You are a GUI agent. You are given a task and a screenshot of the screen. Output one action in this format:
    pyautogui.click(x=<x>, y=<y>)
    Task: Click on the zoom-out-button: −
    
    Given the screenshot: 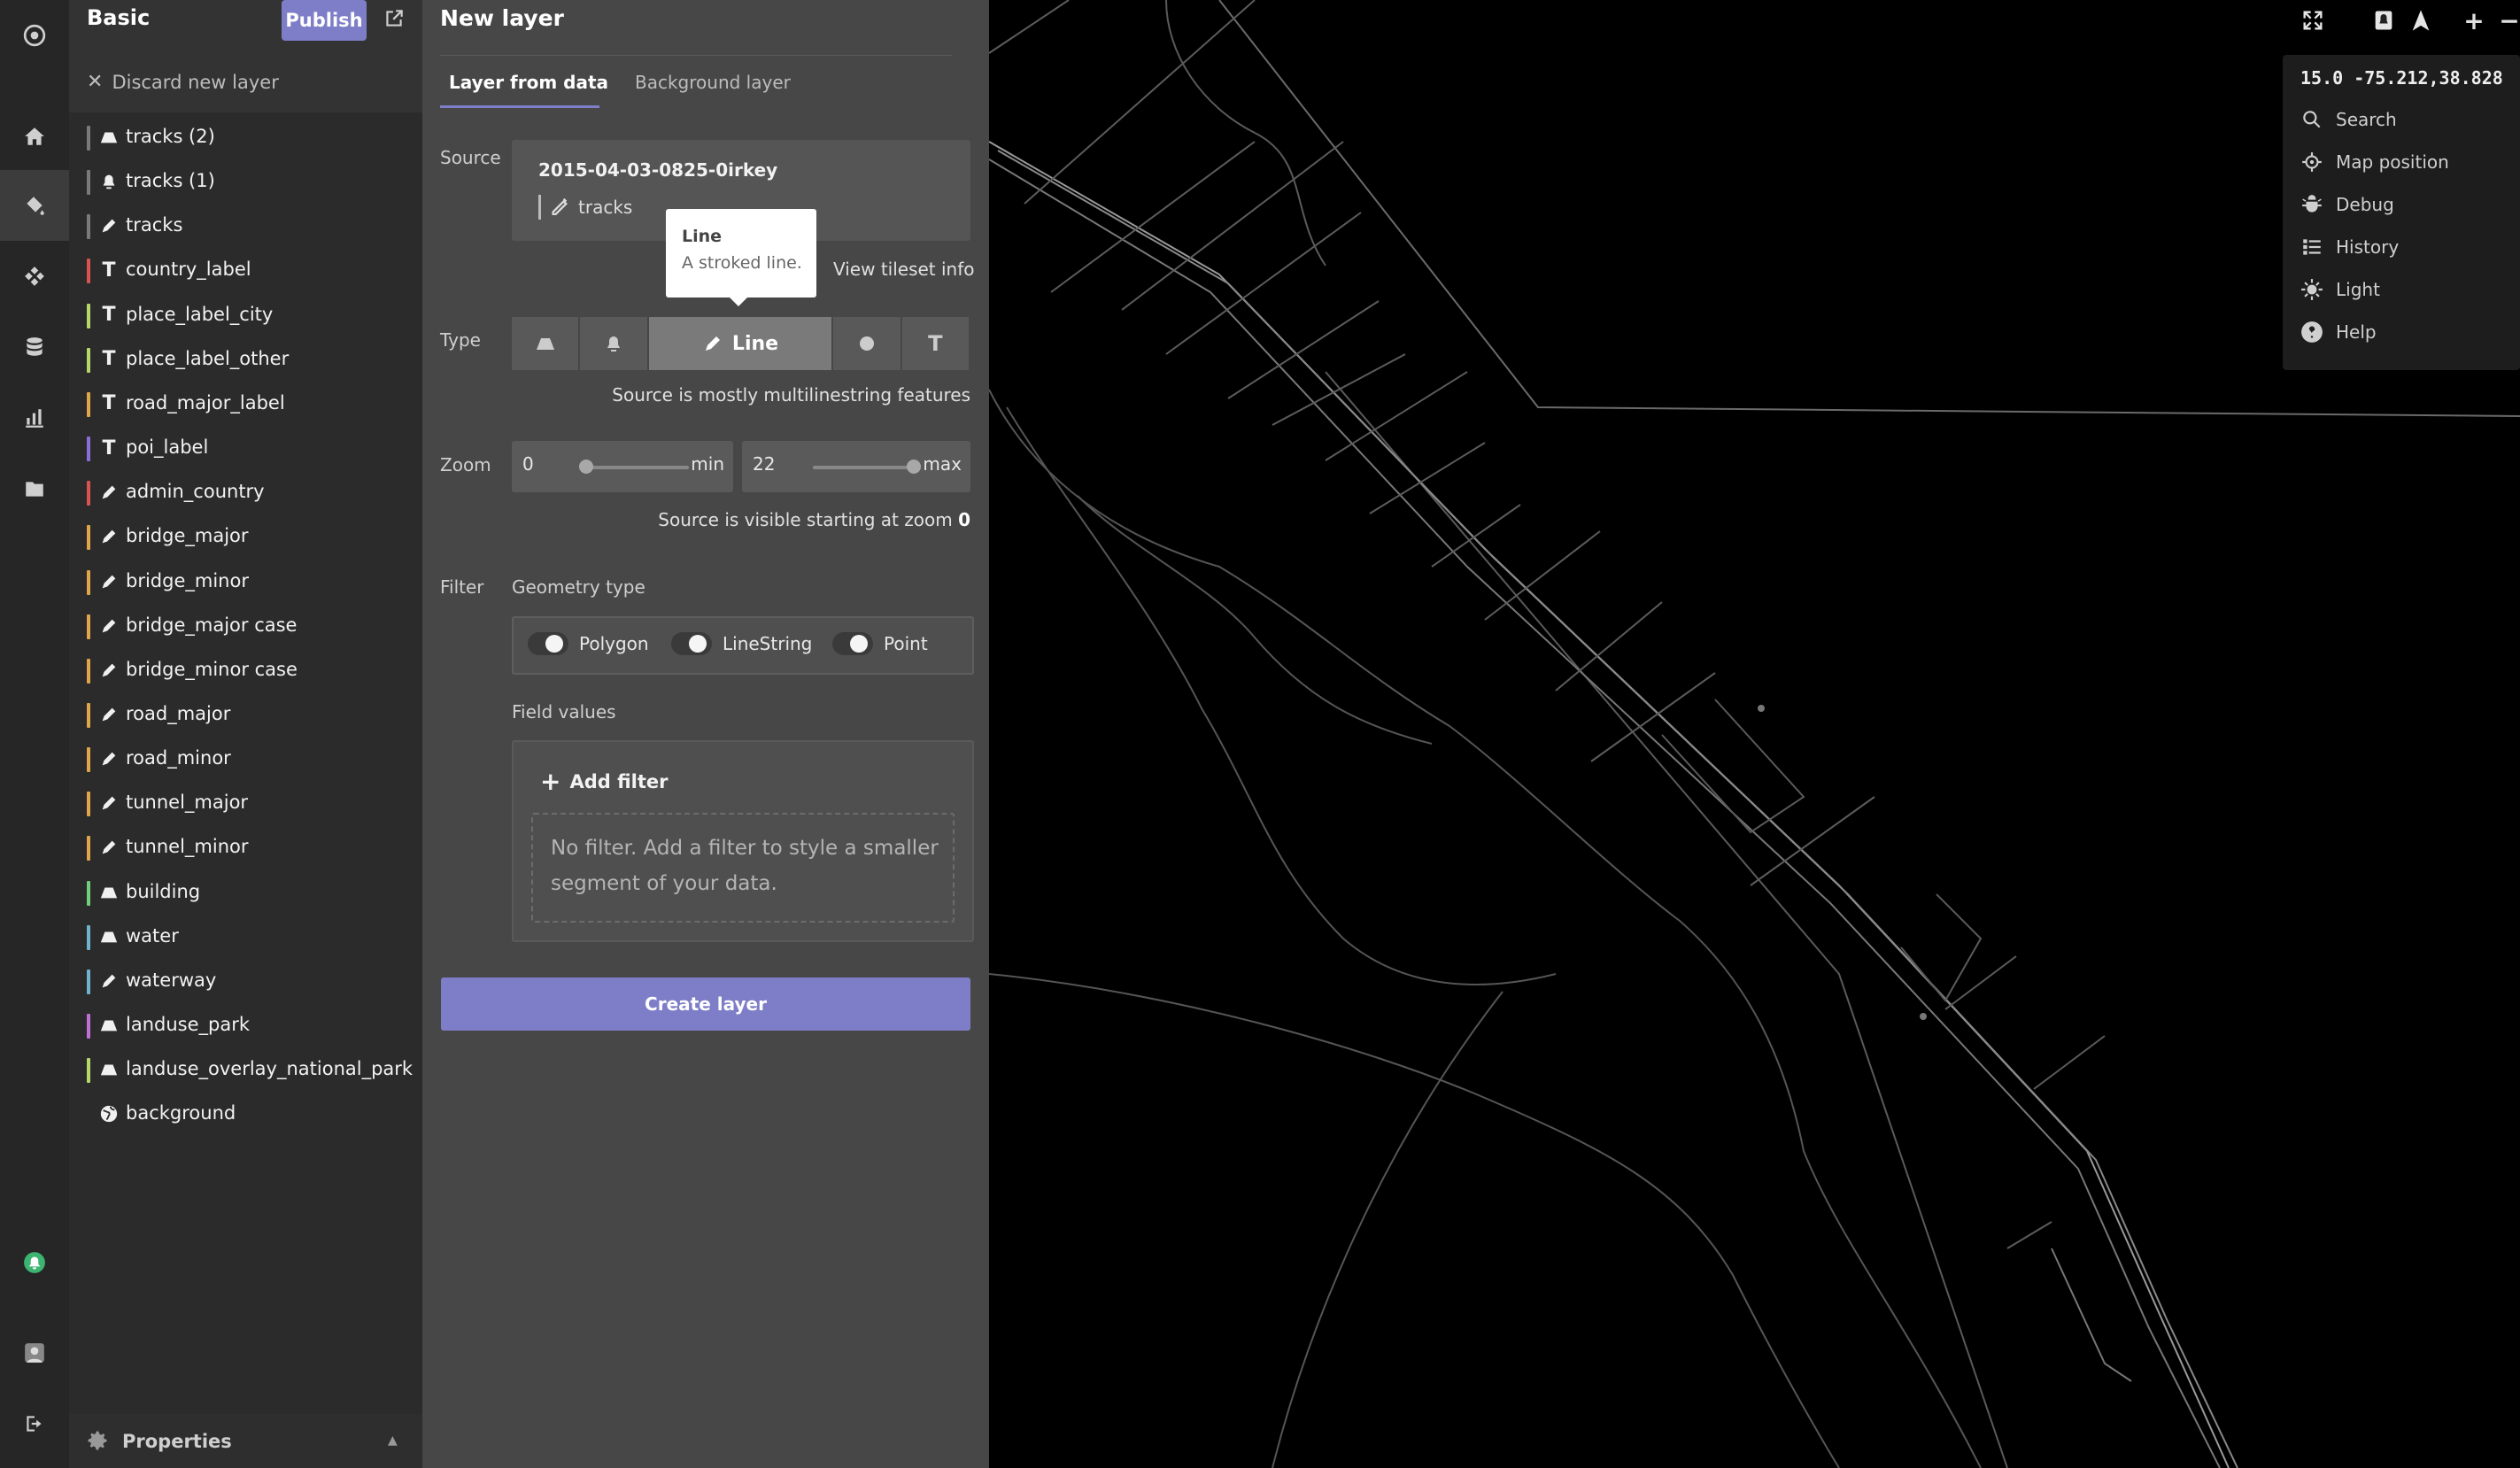 What is the action you would take?
    pyautogui.click(x=2505, y=20)
    